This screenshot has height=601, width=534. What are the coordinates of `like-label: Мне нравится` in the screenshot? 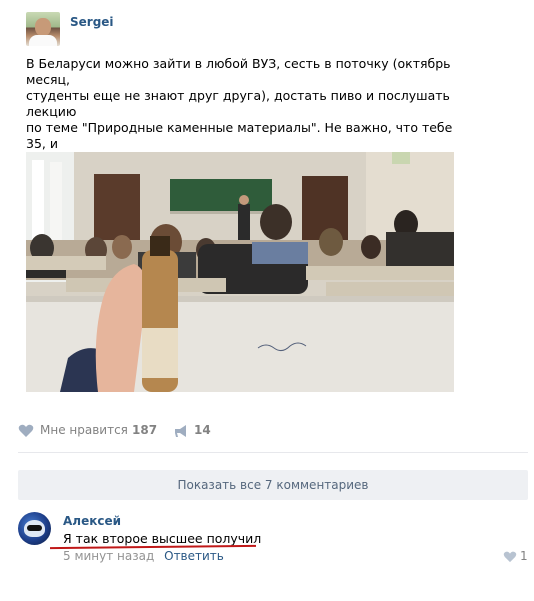 It's located at (84, 430).